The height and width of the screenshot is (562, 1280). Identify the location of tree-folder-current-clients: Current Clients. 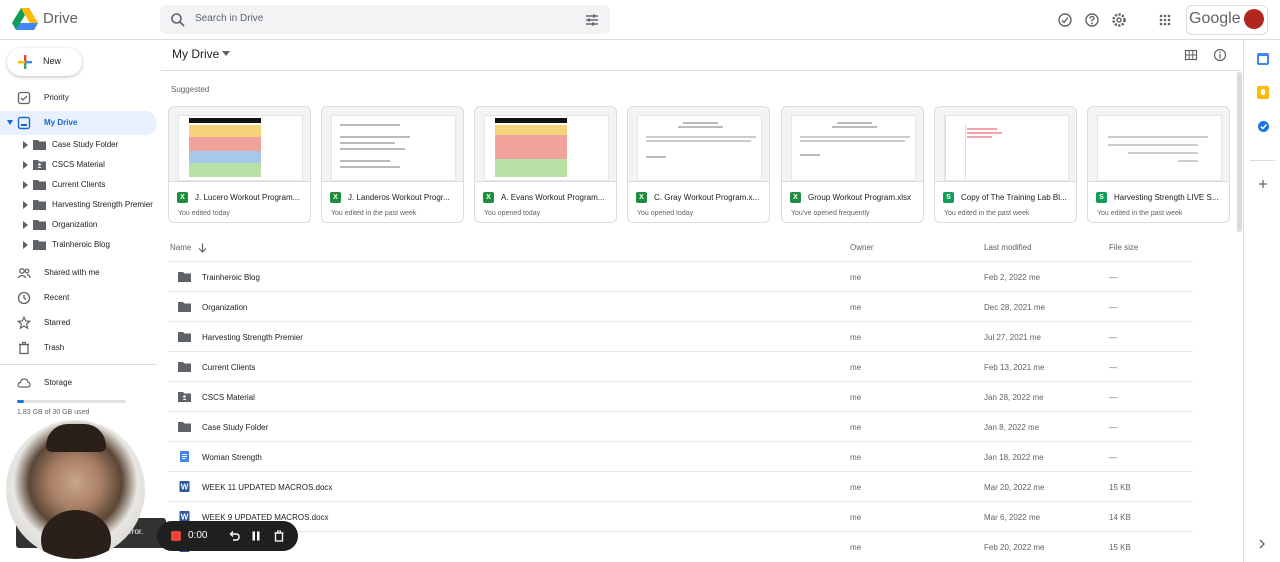
(78, 185).